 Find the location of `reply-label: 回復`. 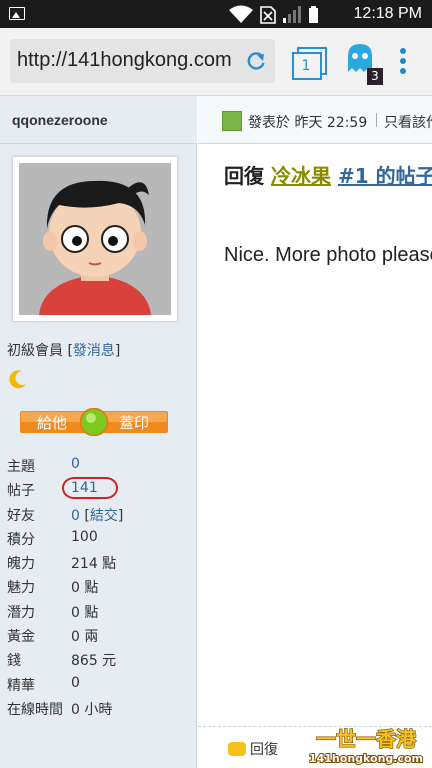

reply-label: 回復 is located at coordinates (264, 750).